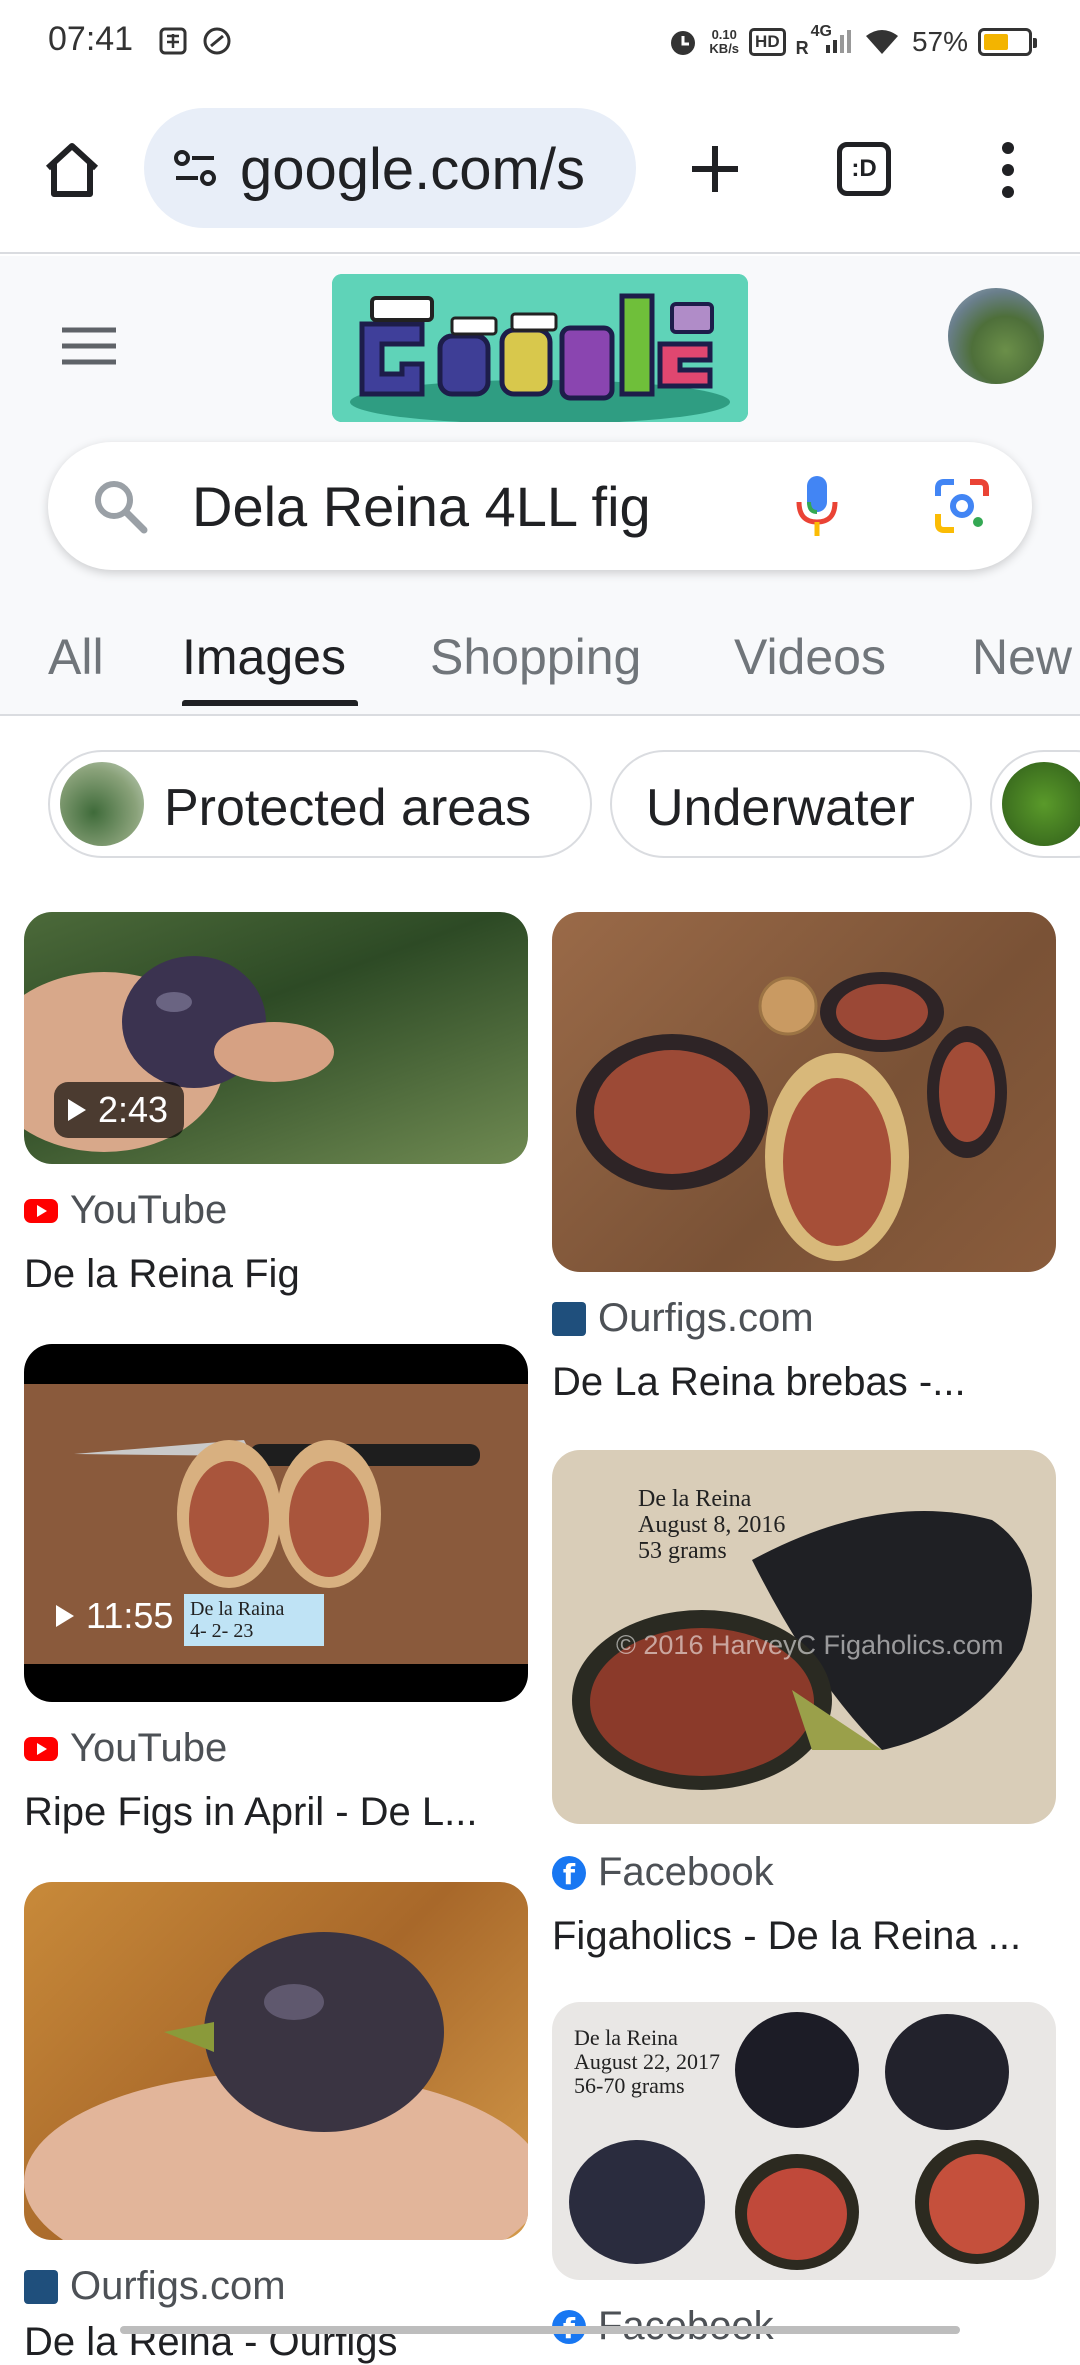 The height and width of the screenshot is (2365, 1080). What do you see at coordinates (89, 346) in the screenshot?
I see `menu-icon` at bounding box center [89, 346].